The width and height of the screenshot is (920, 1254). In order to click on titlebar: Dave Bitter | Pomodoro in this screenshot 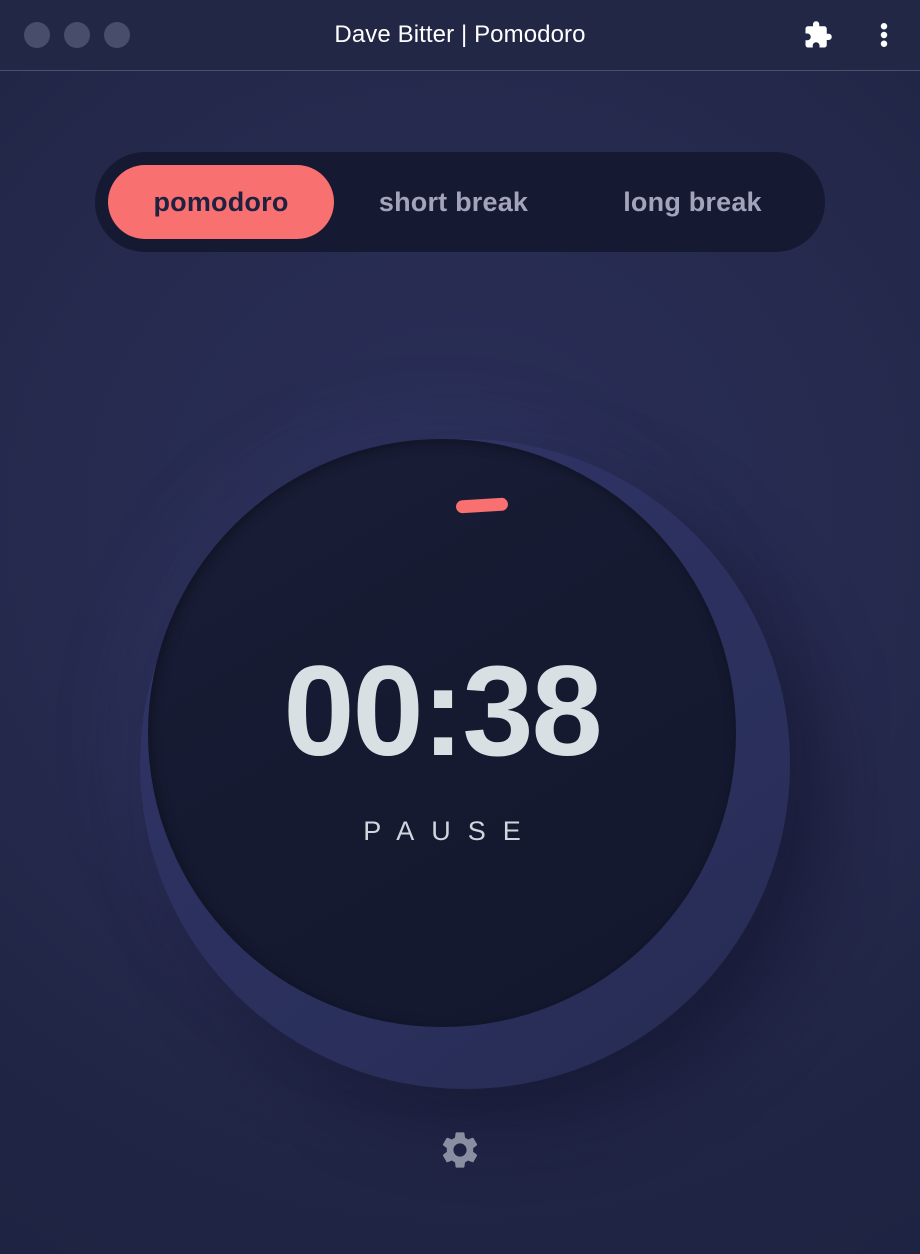, I will do `click(460, 35)`.